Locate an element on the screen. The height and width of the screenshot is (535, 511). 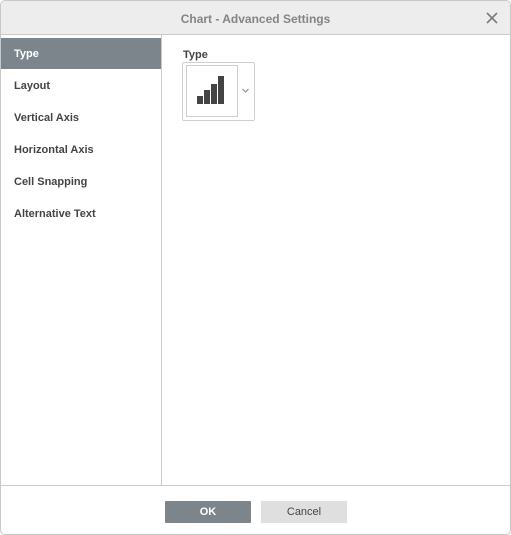
cancel-button: Cancel is located at coordinates (304, 512).